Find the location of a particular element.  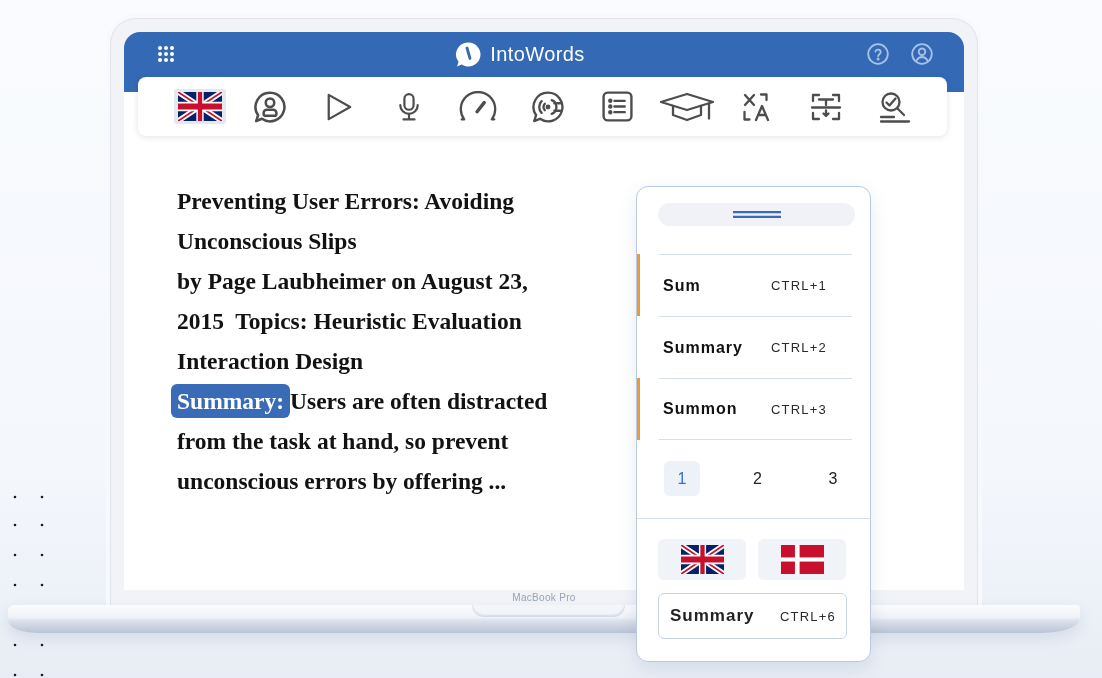

article-meta: by Page Laubheimer on August 23, 2015 Topics: Heuristic Evaluation Interaction Design is located at coordinates (353, 321).